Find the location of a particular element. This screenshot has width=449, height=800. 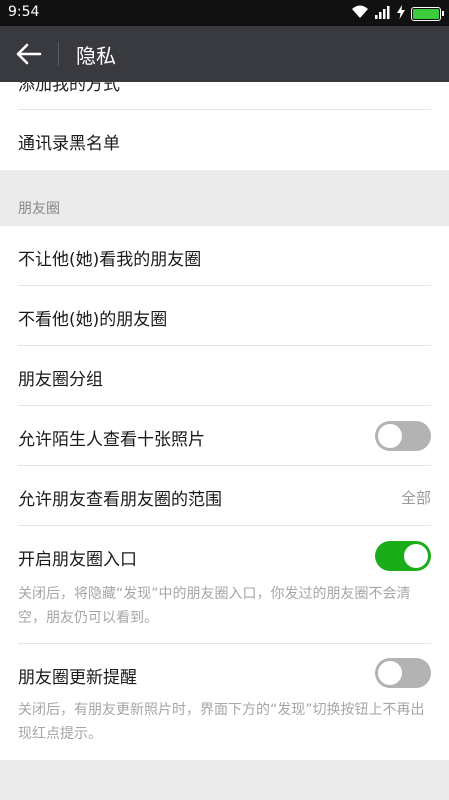

friends-range-row: 允许朋友查看朋友圈的范围 全部 is located at coordinates (224, 496).